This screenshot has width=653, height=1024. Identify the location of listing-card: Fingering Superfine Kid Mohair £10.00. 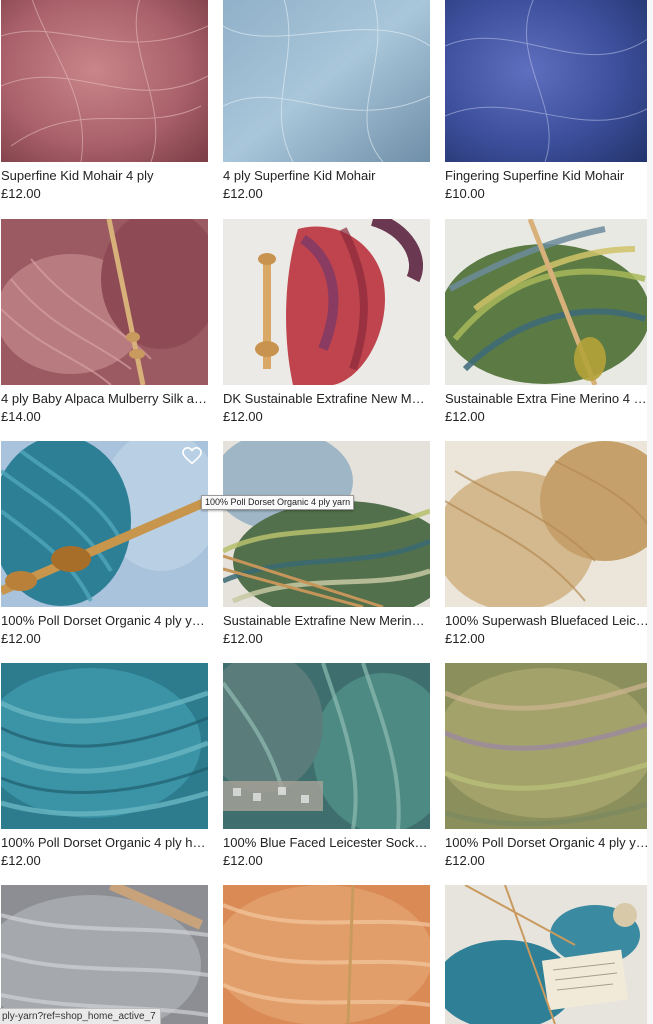
(548, 100).